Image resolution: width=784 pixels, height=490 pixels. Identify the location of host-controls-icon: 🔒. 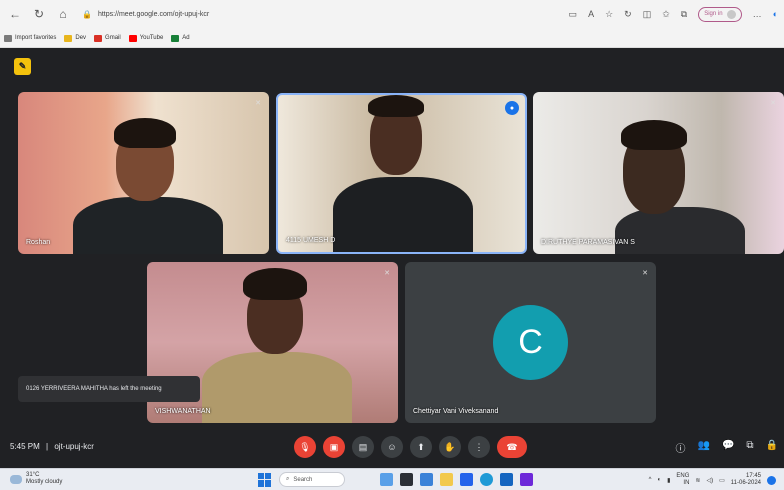
(772, 447).